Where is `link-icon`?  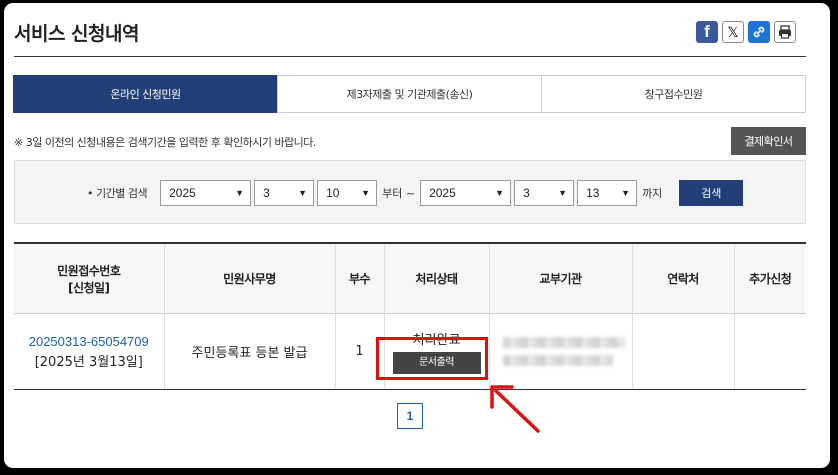
link-icon is located at coordinates (759, 32).